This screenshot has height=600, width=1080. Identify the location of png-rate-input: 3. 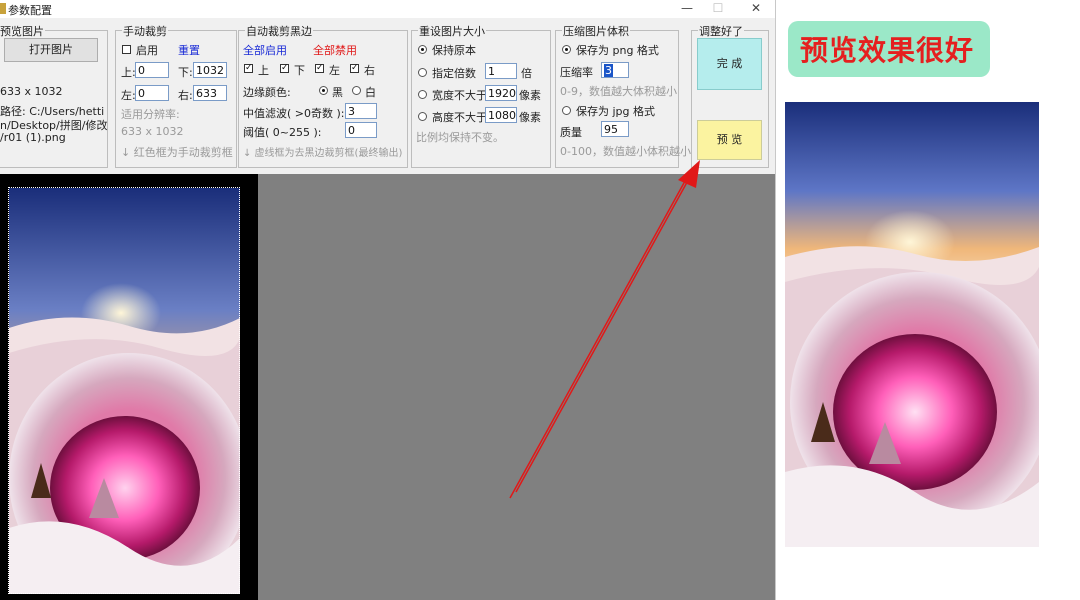
(615, 70).